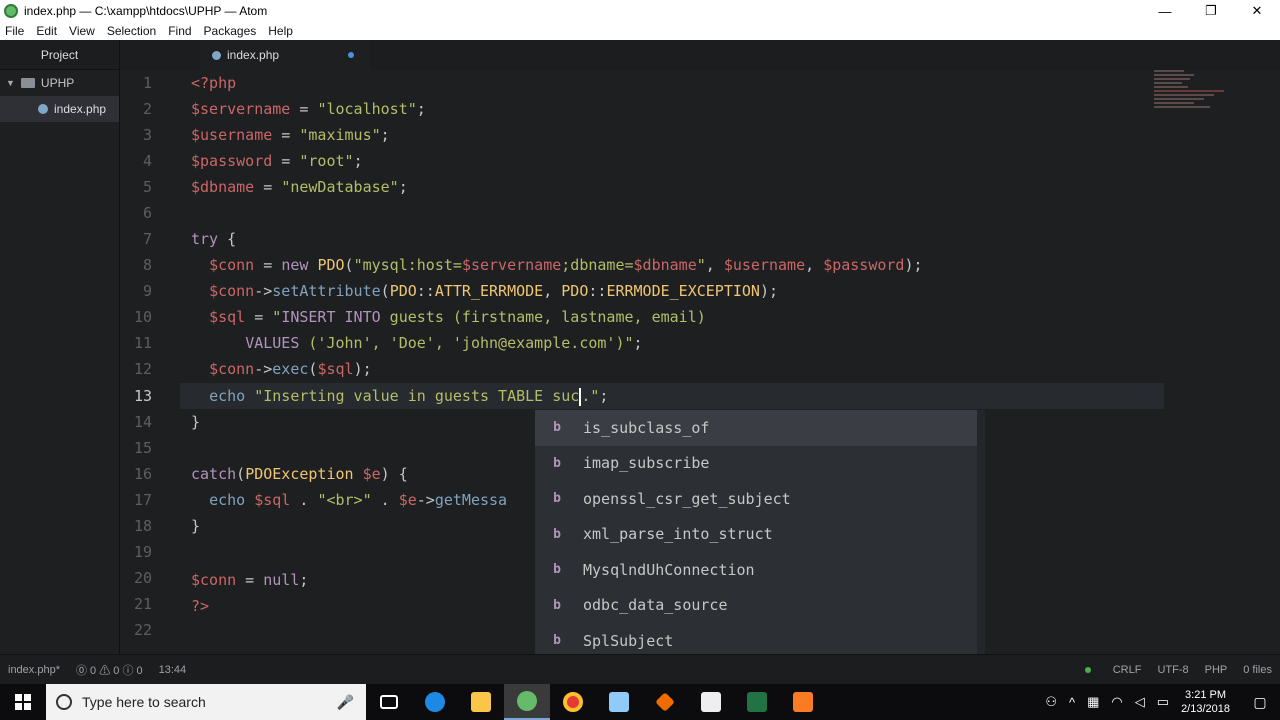 This screenshot has height=720, width=1280. I want to click on autocomplete-item: b MysqlndUhConnection, so click(760, 570).